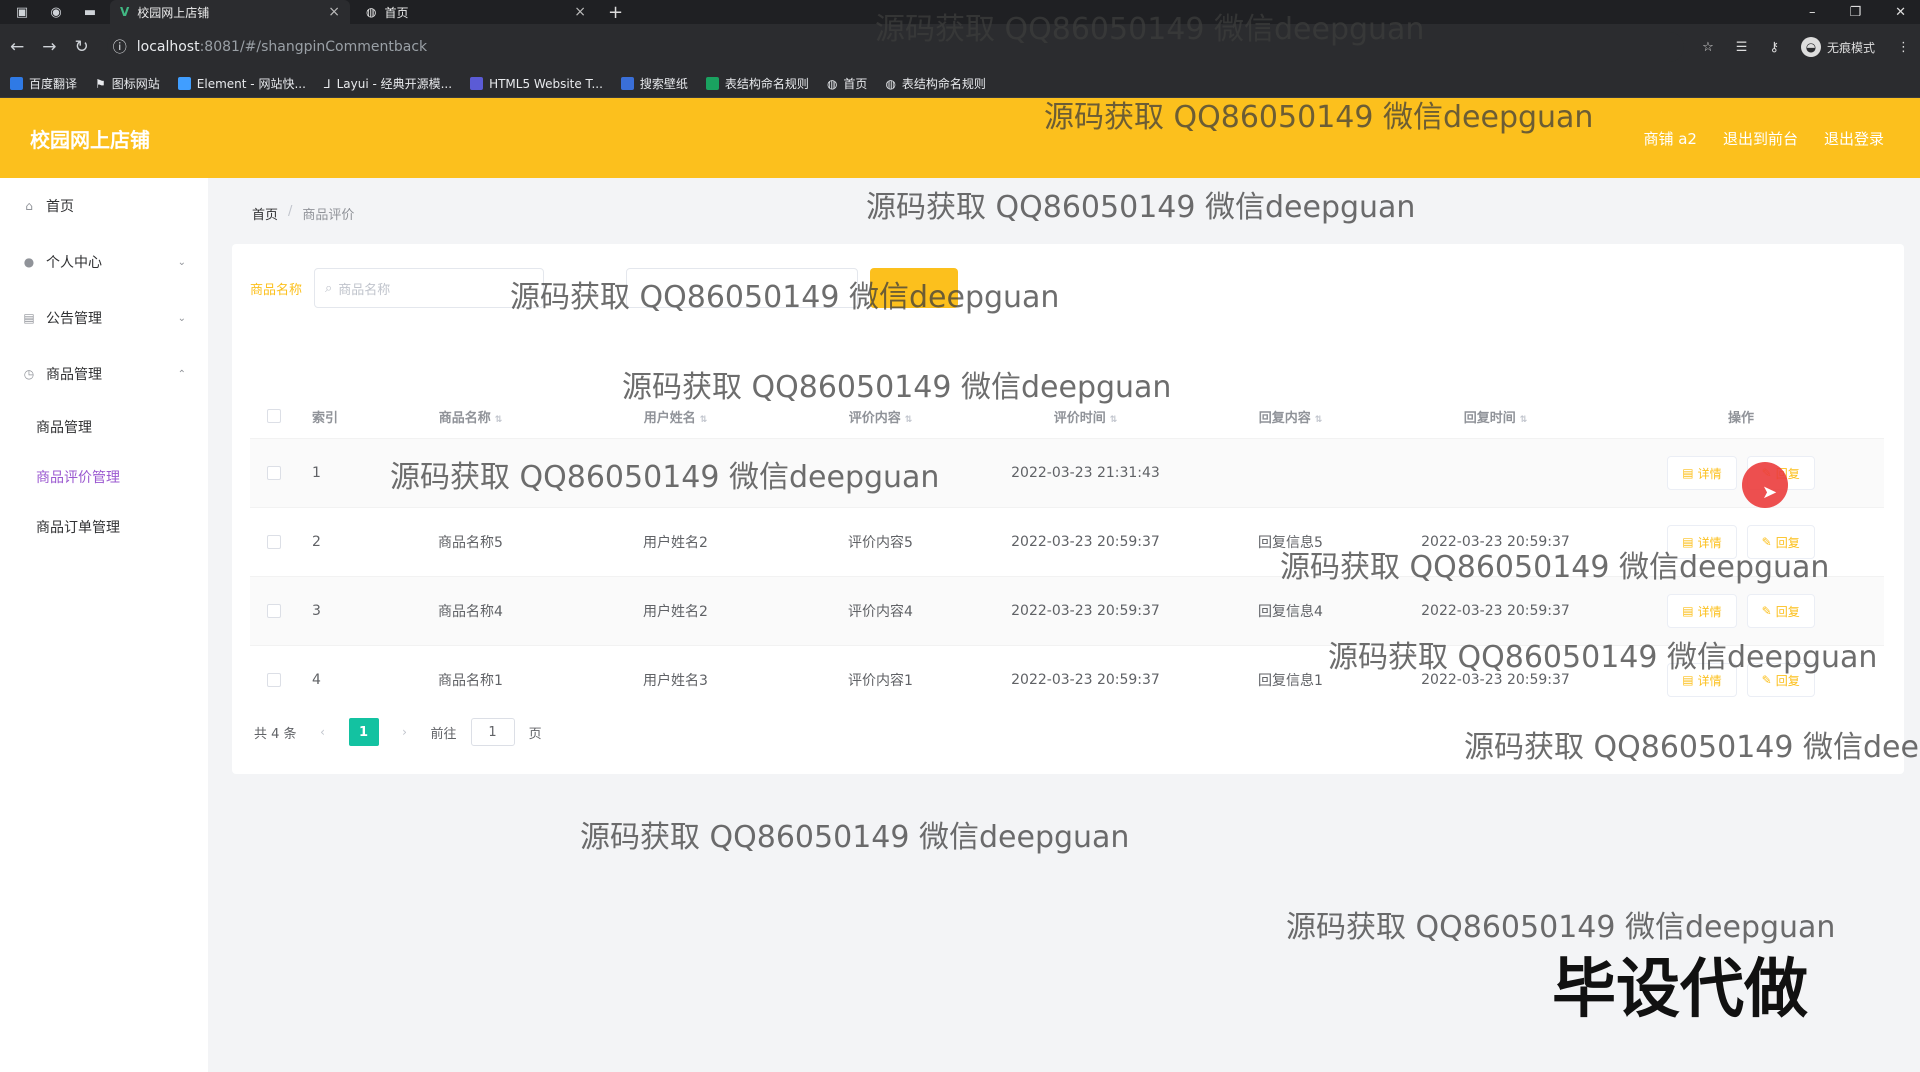 The width and height of the screenshot is (1920, 1072). Describe the element at coordinates (470, 543) in the screenshot. I see `cell-goods-name: 商品名称5` at that location.